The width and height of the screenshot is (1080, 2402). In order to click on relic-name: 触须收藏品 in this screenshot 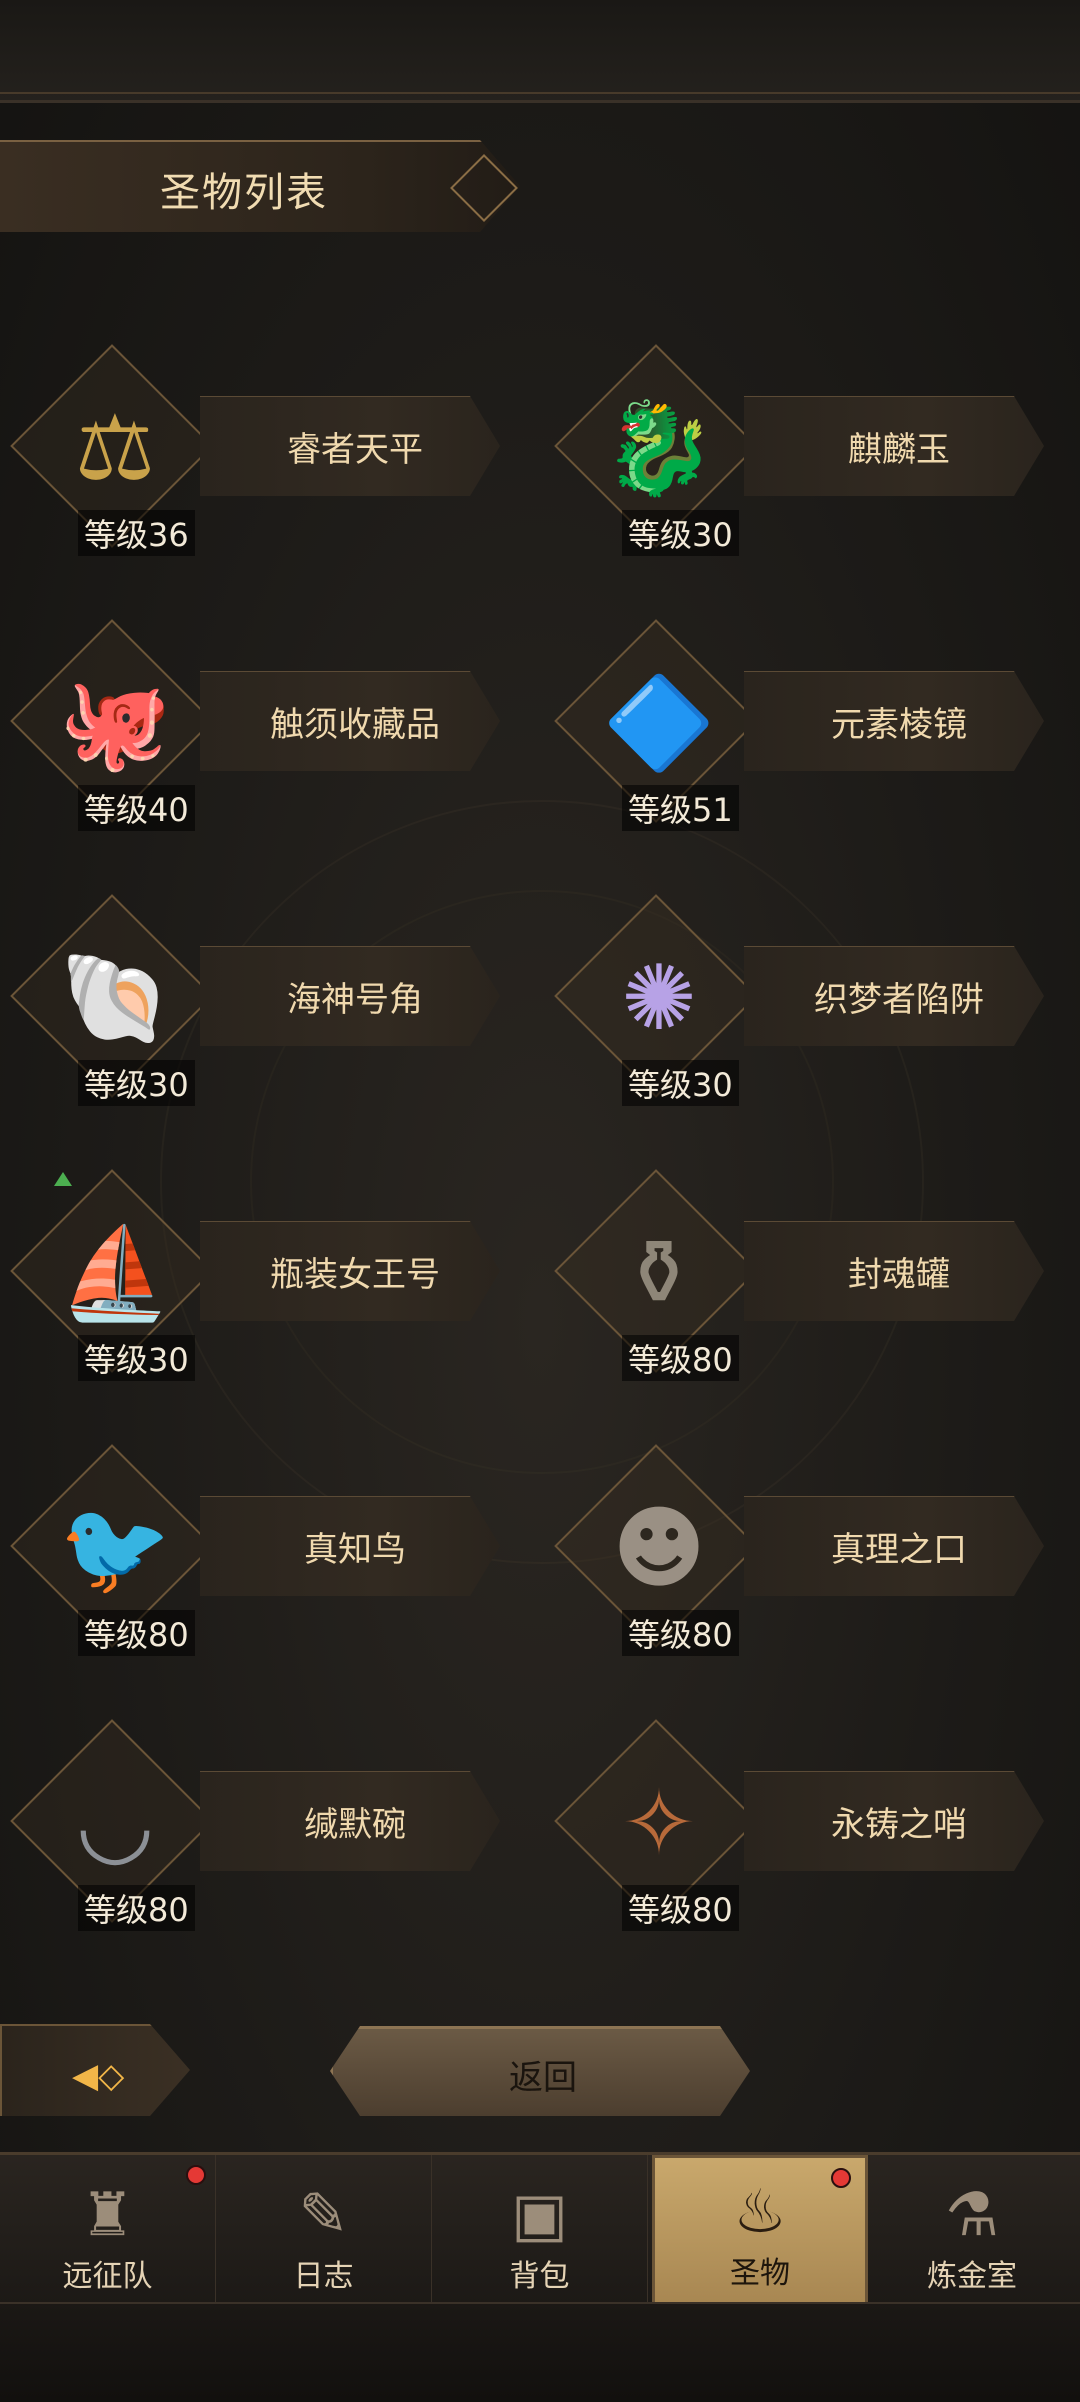, I will do `click(355, 725)`.